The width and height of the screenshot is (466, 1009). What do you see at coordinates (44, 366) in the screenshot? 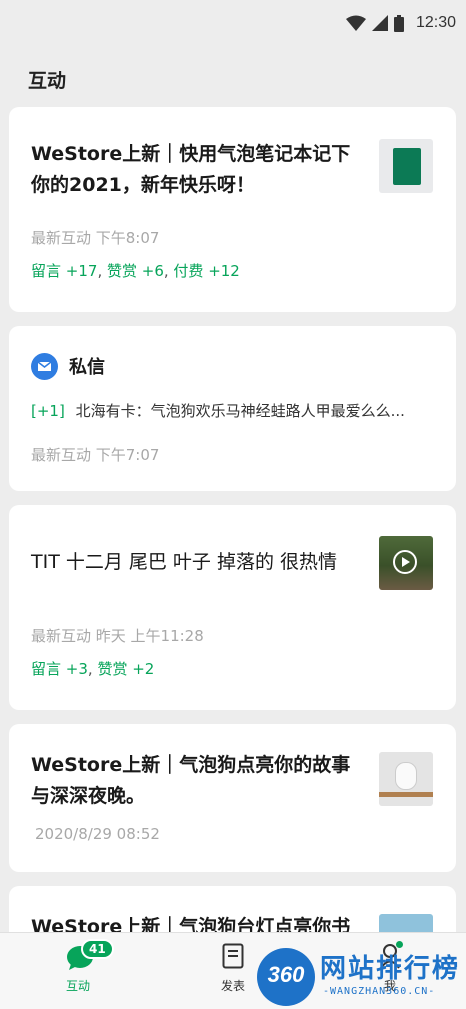
I see `message-icon` at bounding box center [44, 366].